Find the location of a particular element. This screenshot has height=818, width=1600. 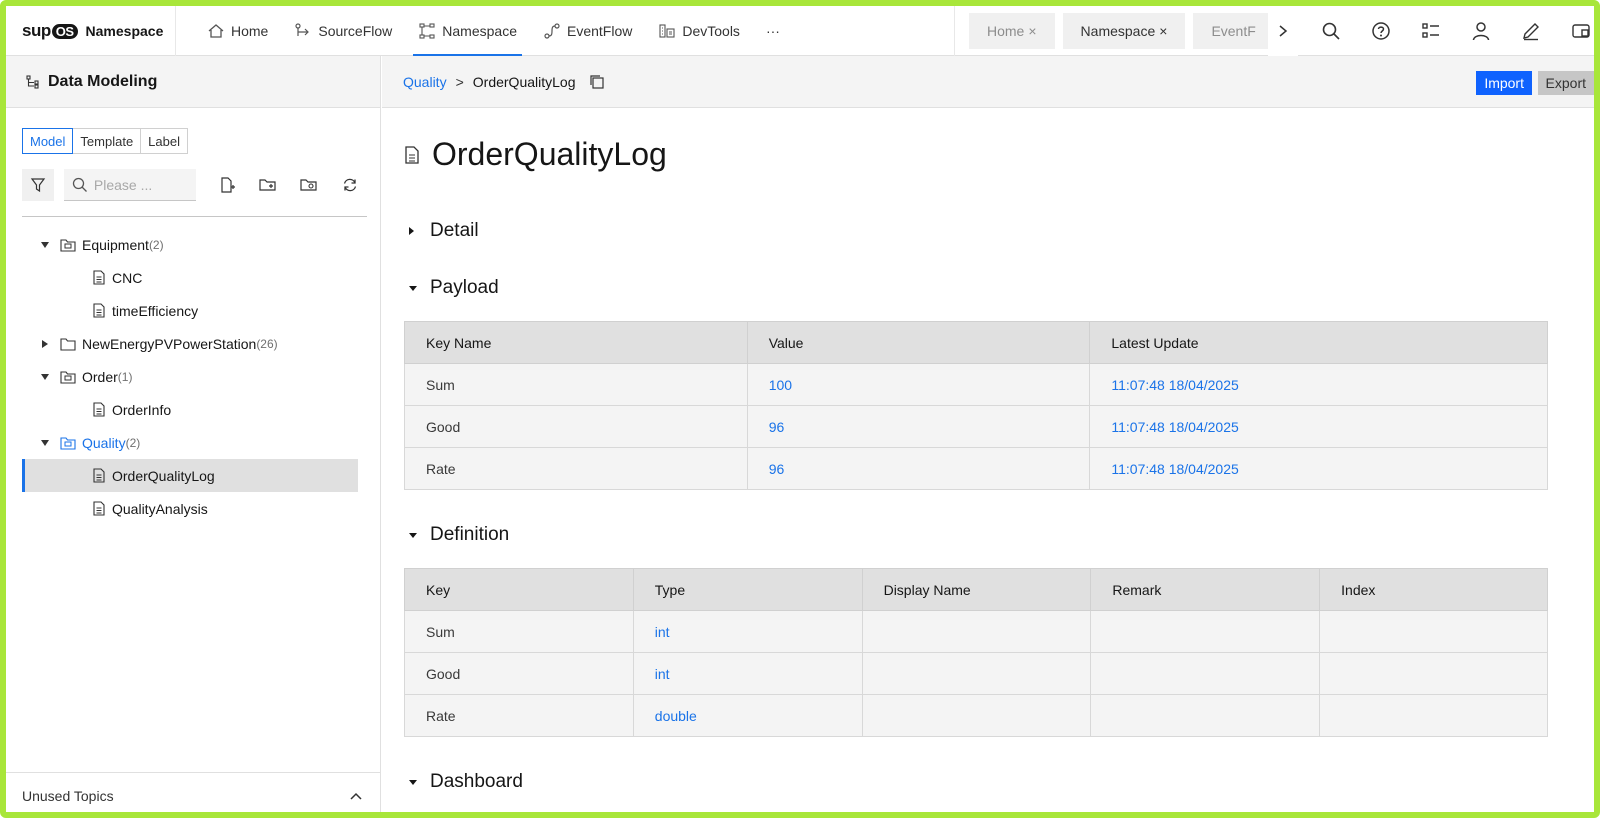

unused-topics-toggle: Unused Topics is located at coordinates (193, 792).